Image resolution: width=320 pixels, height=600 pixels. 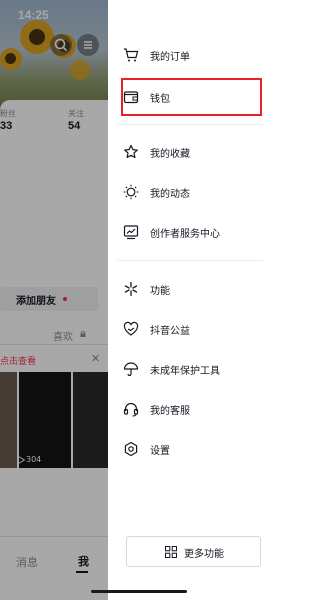 What do you see at coordinates (160, 291) in the screenshot?
I see `menu-item-label: 功能` at bounding box center [160, 291].